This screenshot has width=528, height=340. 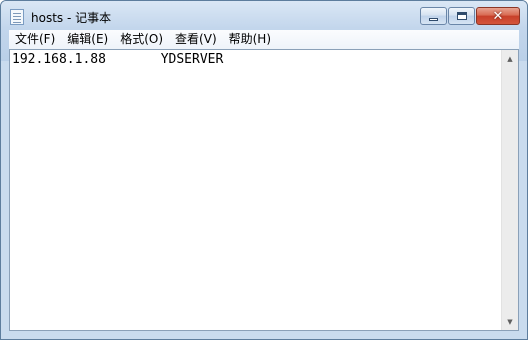 I want to click on maximize-button, so click(x=461, y=16).